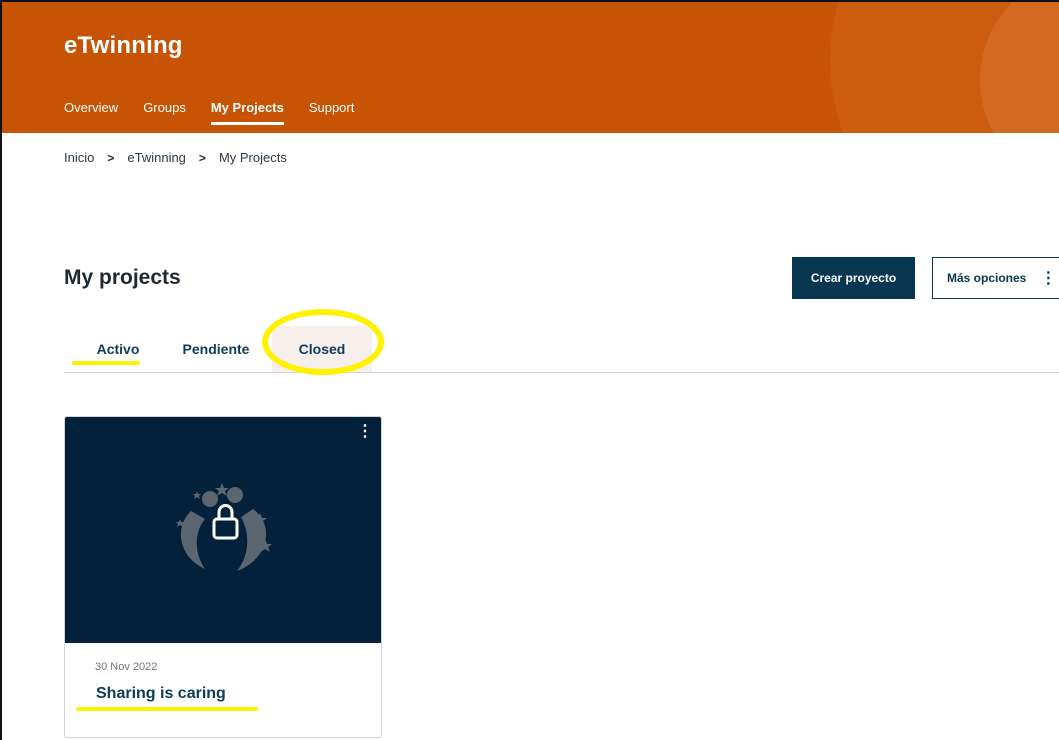 The width and height of the screenshot is (1059, 740). What do you see at coordinates (987, 278) in the screenshot?
I see `more-options-label: Más opciones` at bounding box center [987, 278].